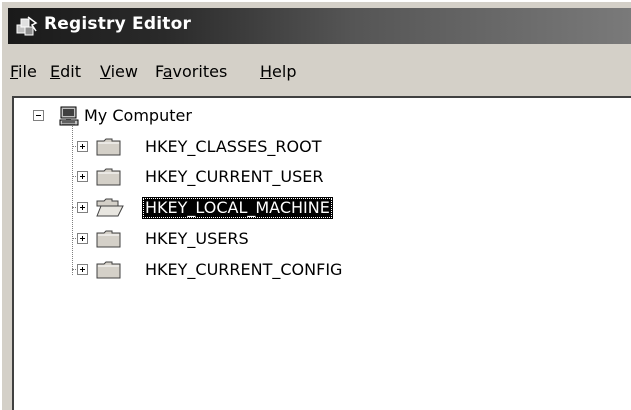 Image resolution: width=631 pixels, height=410 pixels. What do you see at coordinates (197, 238) in the screenshot?
I see `tree-label-hkey-users: HKEY_USERS` at bounding box center [197, 238].